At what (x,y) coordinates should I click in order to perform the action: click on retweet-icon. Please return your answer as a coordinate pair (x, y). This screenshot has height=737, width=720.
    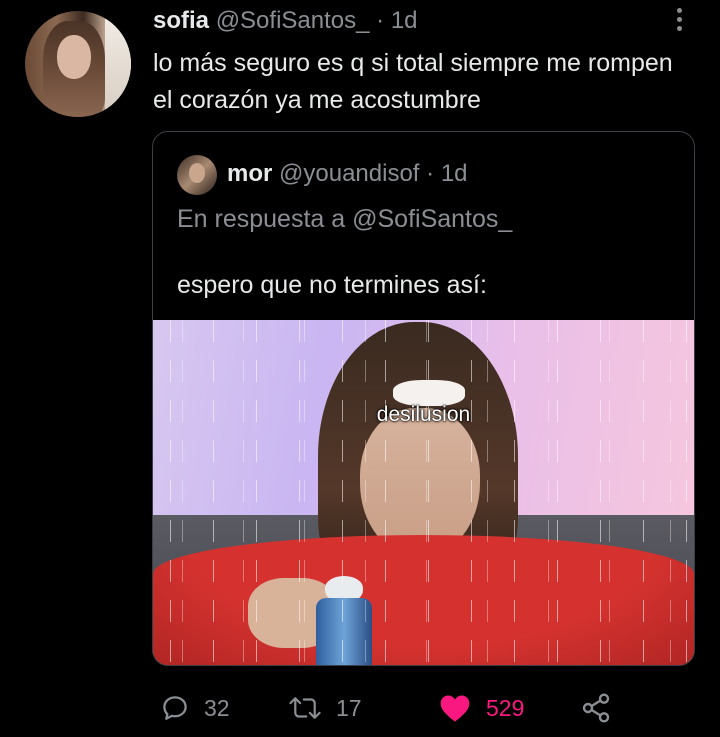
    Looking at the image, I should click on (305, 708).